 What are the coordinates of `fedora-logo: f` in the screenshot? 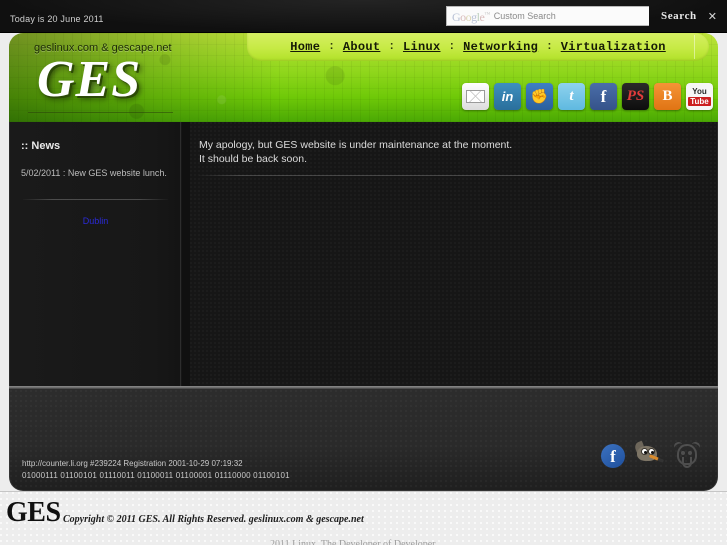 It's located at (613, 456).